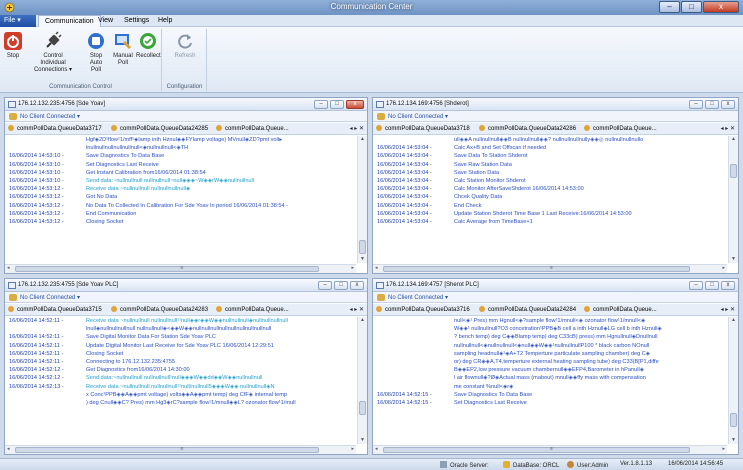  What do you see at coordinates (138, 370) in the screenshot?
I see `log-message: Get Diagnostics from16/06/2014 14:30:00` at bounding box center [138, 370].